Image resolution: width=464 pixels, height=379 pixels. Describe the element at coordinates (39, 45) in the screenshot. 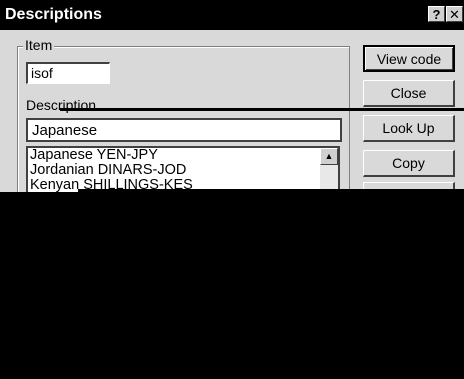

I see `item-group-caption: Item` at that location.